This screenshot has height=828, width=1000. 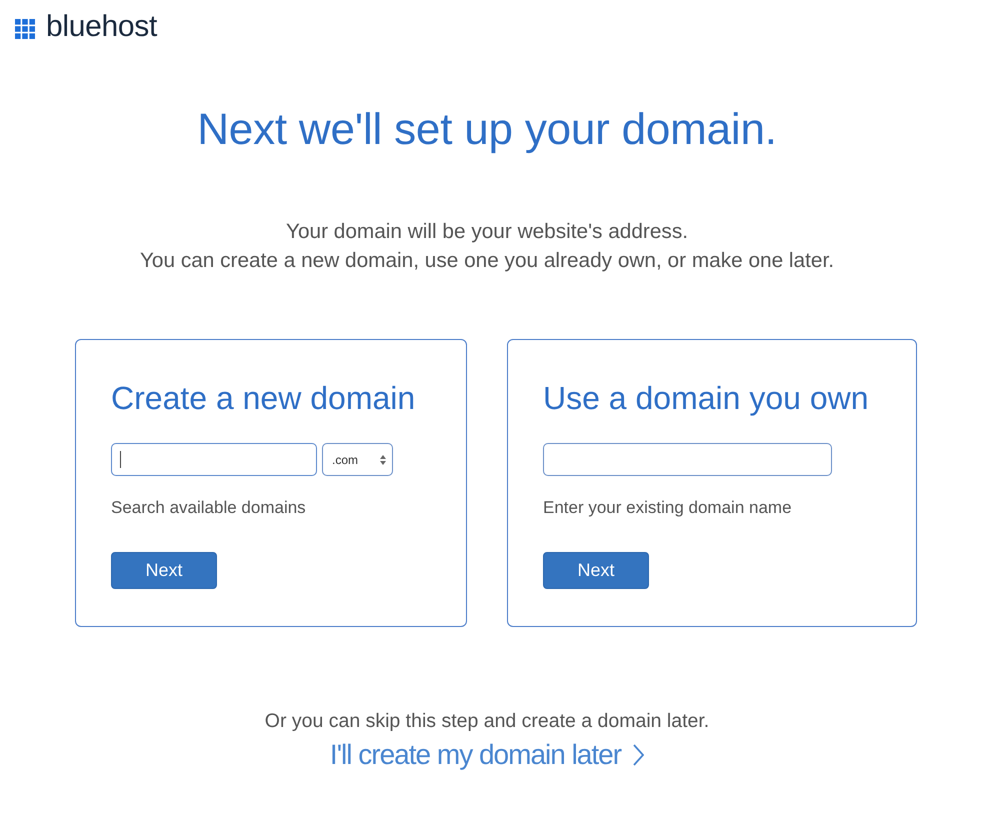 What do you see at coordinates (487, 231) in the screenshot?
I see `intro-text: Your domain will be your website's address.` at bounding box center [487, 231].